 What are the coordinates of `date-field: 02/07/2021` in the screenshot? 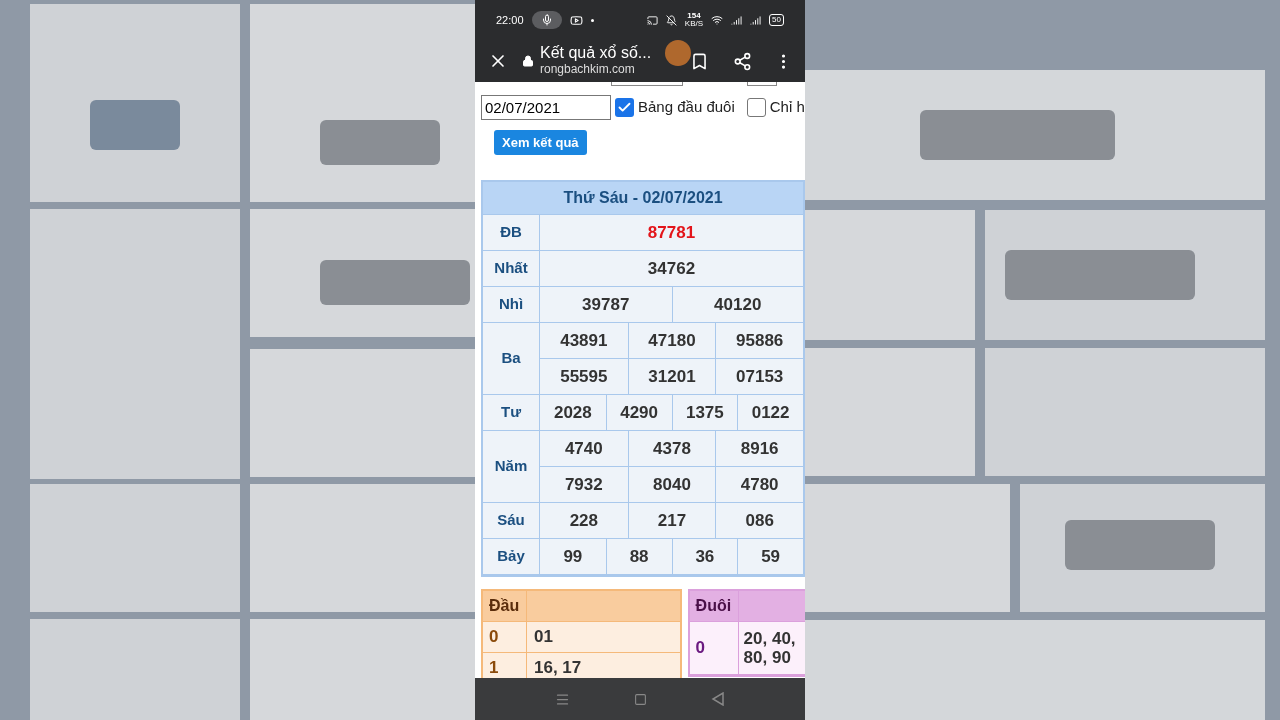 It's located at (546, 107).